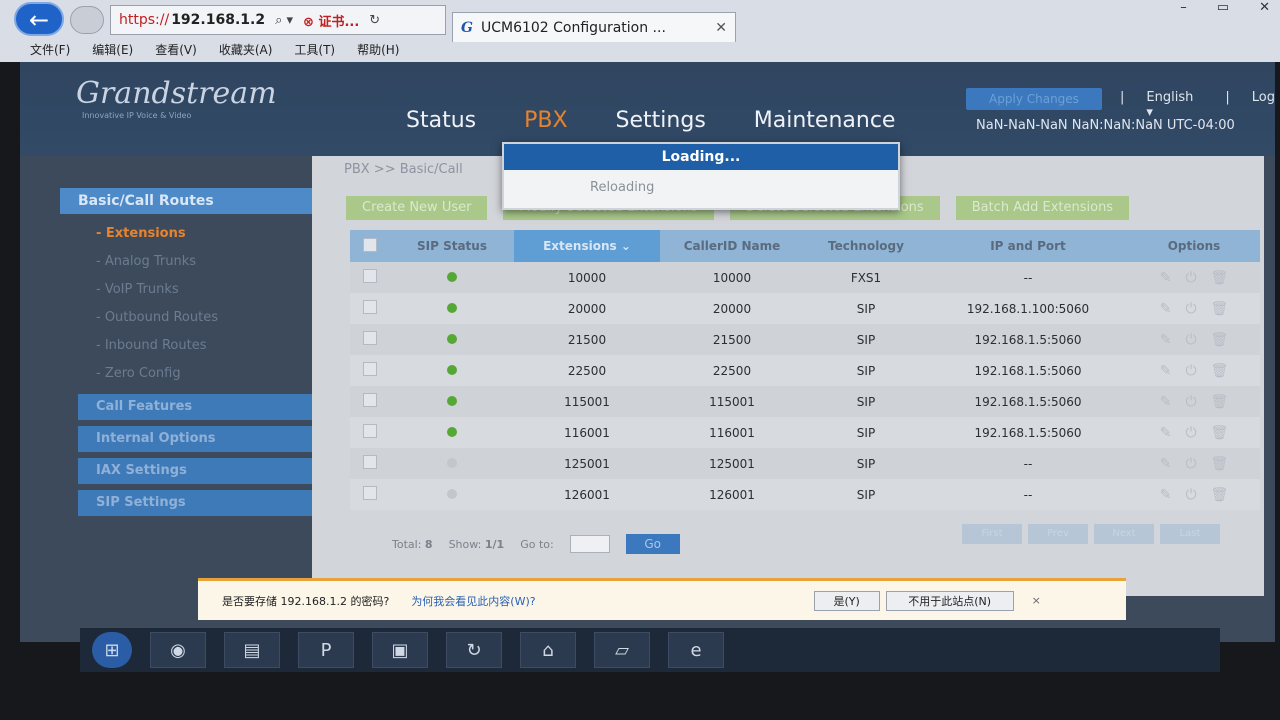  I want to click on col-sip-status: SIP Status, so click(452, 246).